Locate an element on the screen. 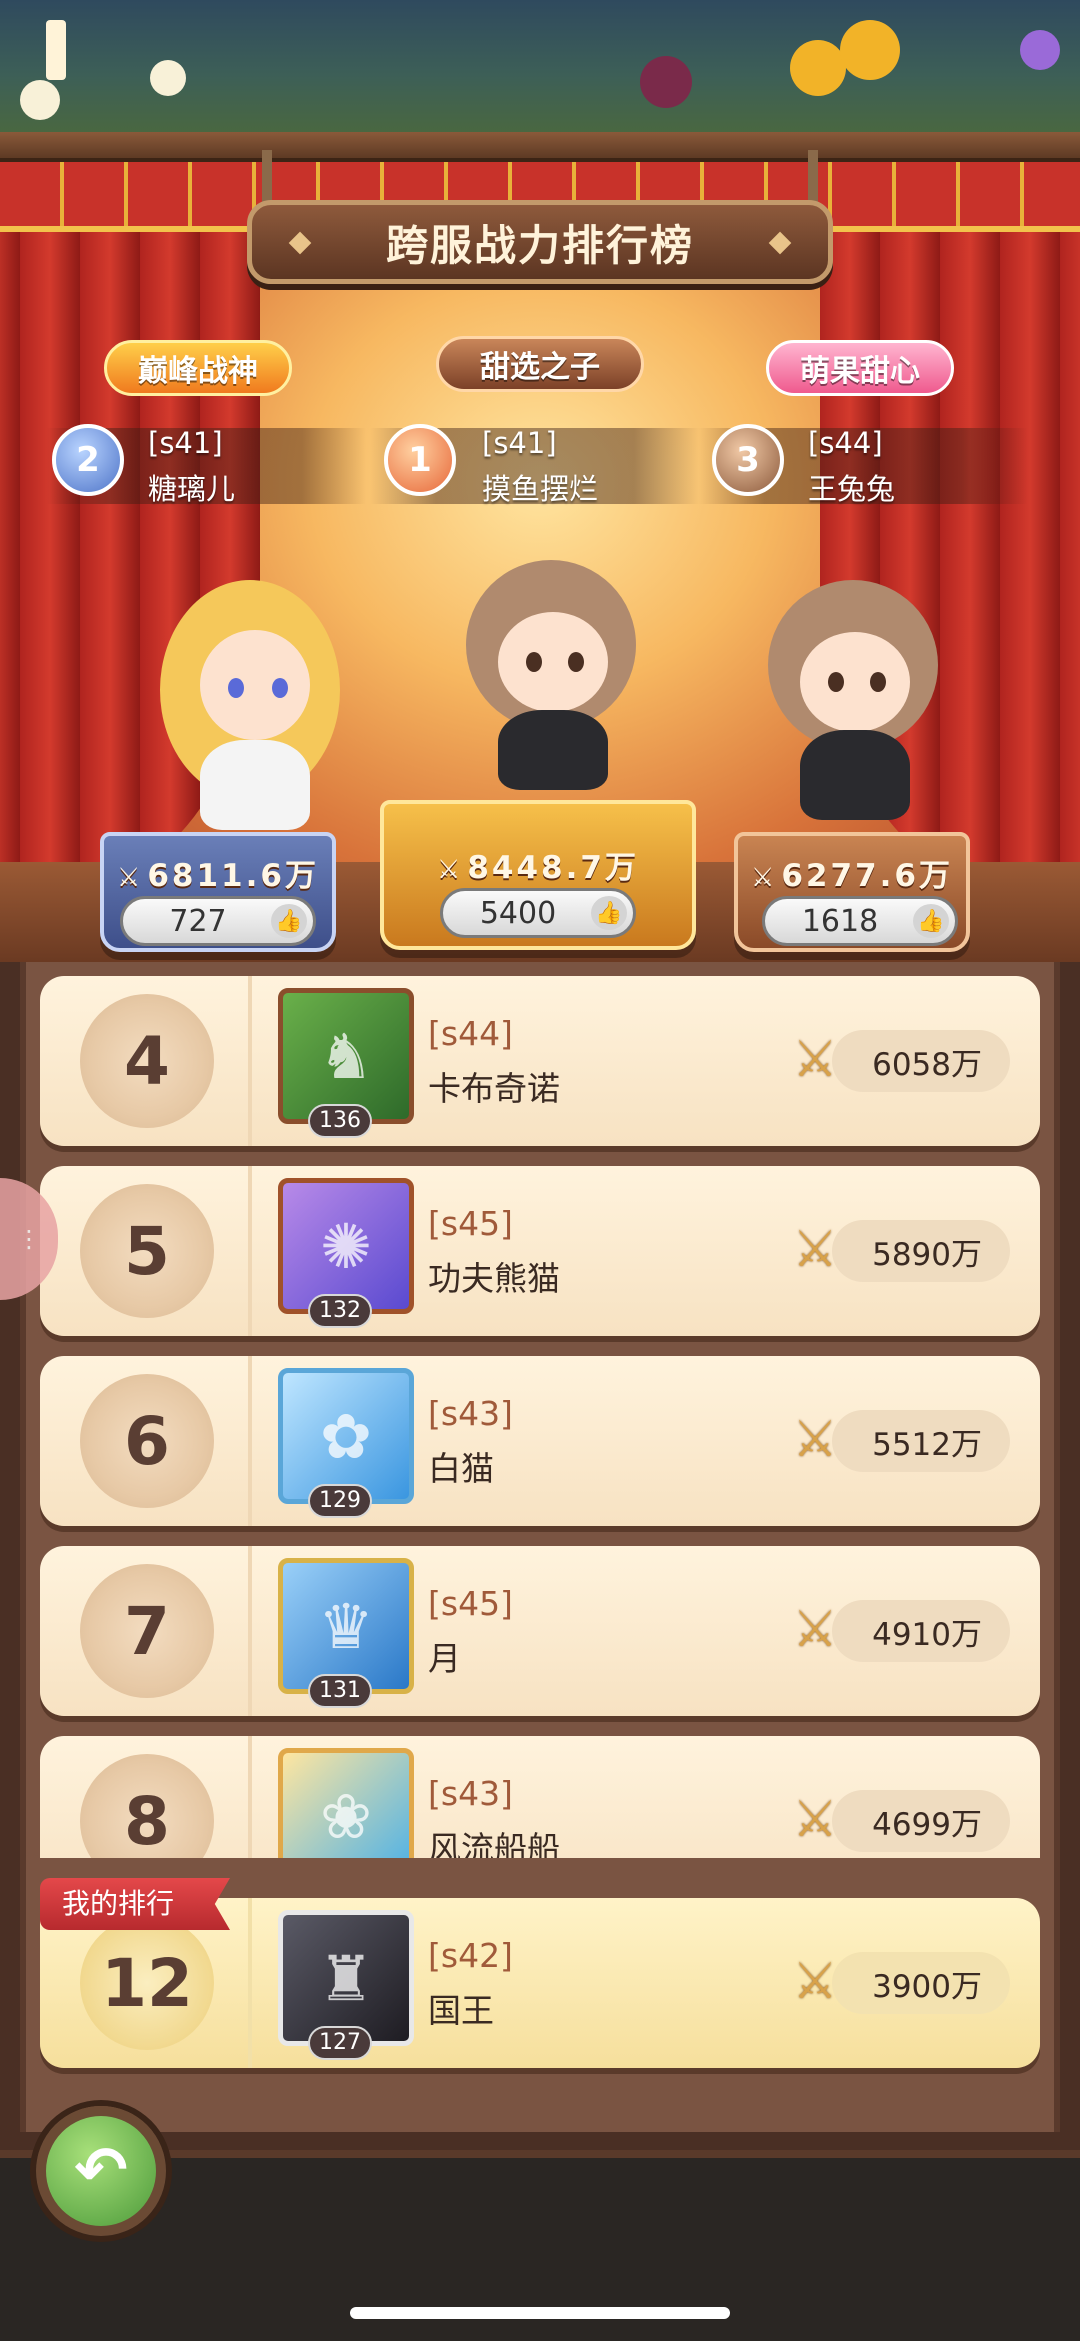 This screenshot has height=2341, width=1080. rank1-server: [s41] is located at coordinates (519, 443).